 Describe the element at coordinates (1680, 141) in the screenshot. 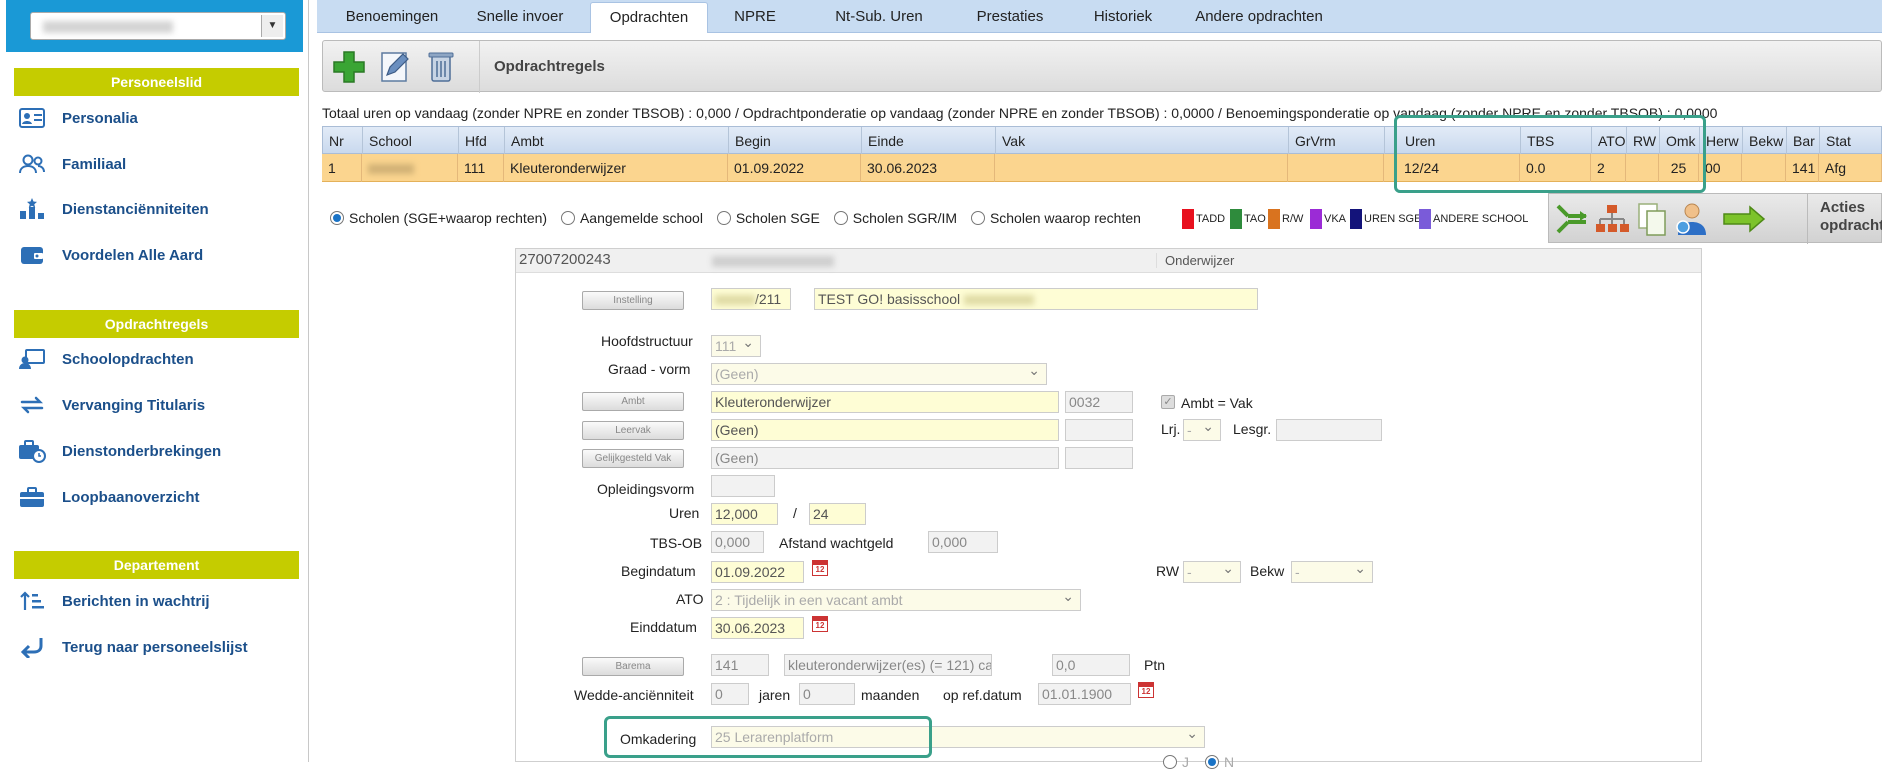

I see `col-omk: Omk` at that location.